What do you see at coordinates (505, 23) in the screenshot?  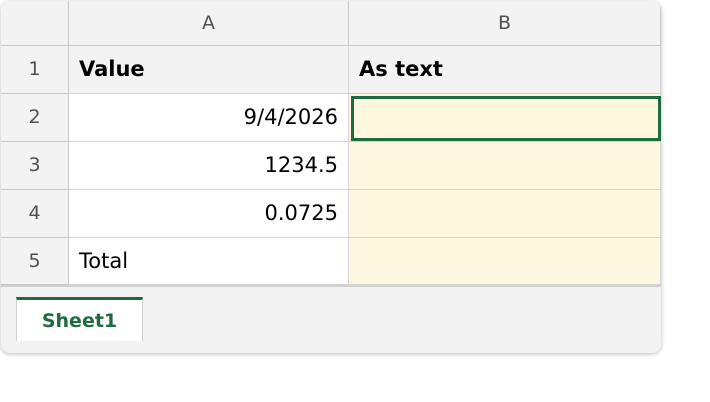 I see `column-header-b: B` at bounding box center [505, 23].